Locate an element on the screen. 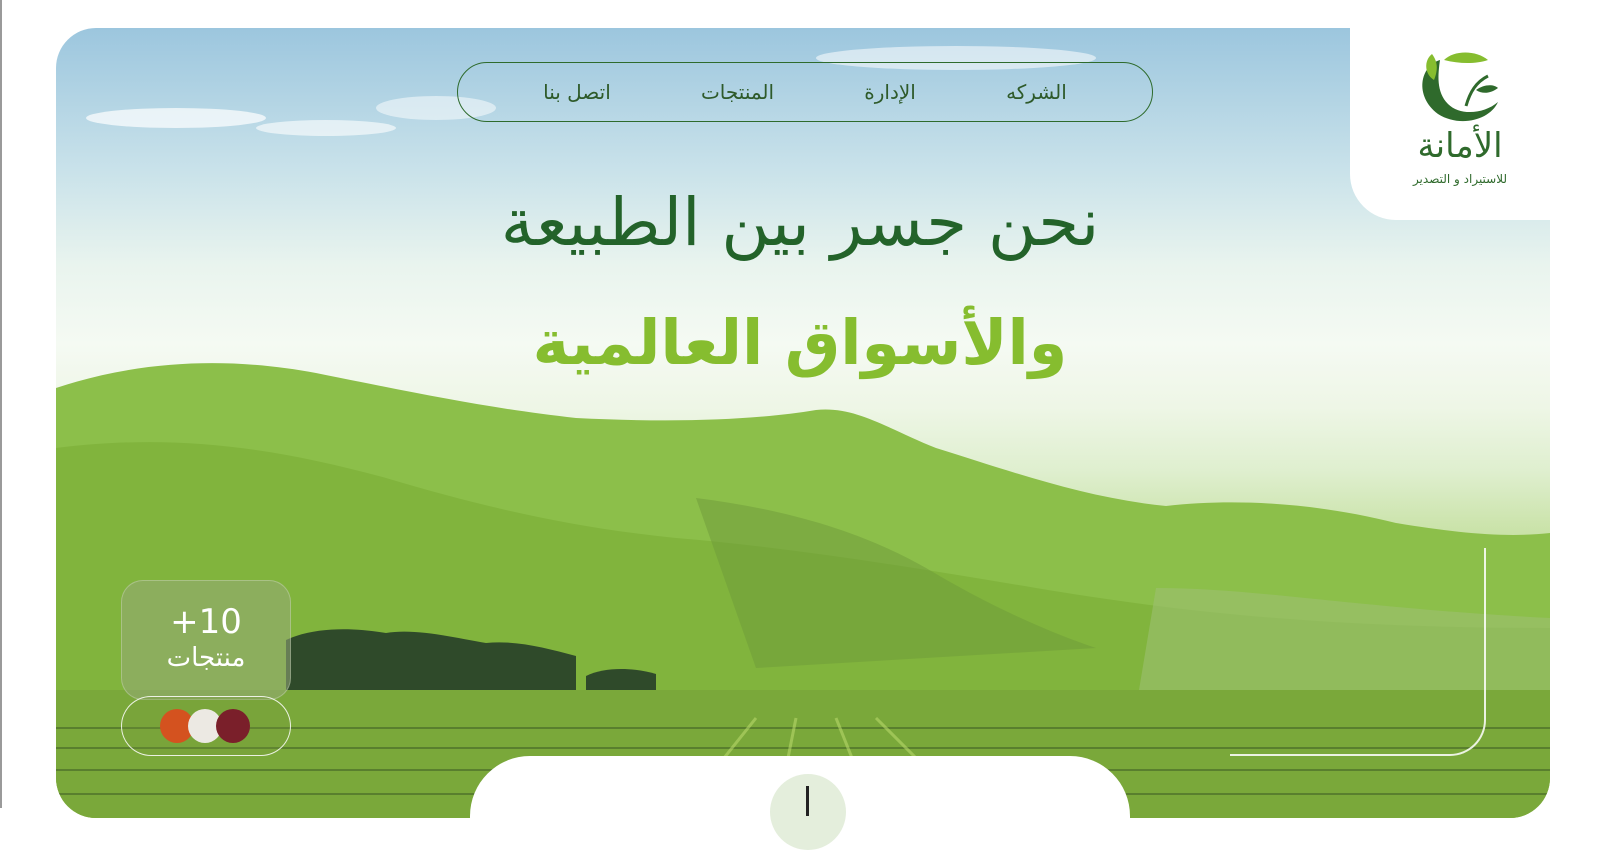 The image size is (1603, 850). page-left-border is located at coordinates (1, 404).